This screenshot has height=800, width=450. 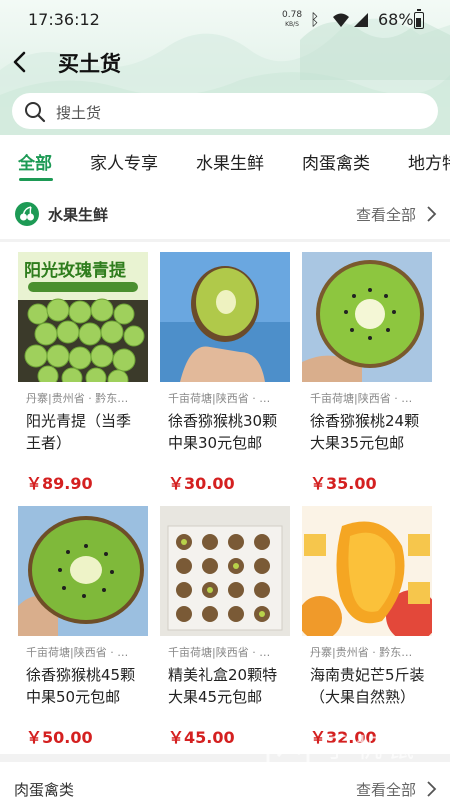 What do you see at coordinates (36, 179) in the screenshot?
I see `tab-indicator` at bounding box center [36, 179].